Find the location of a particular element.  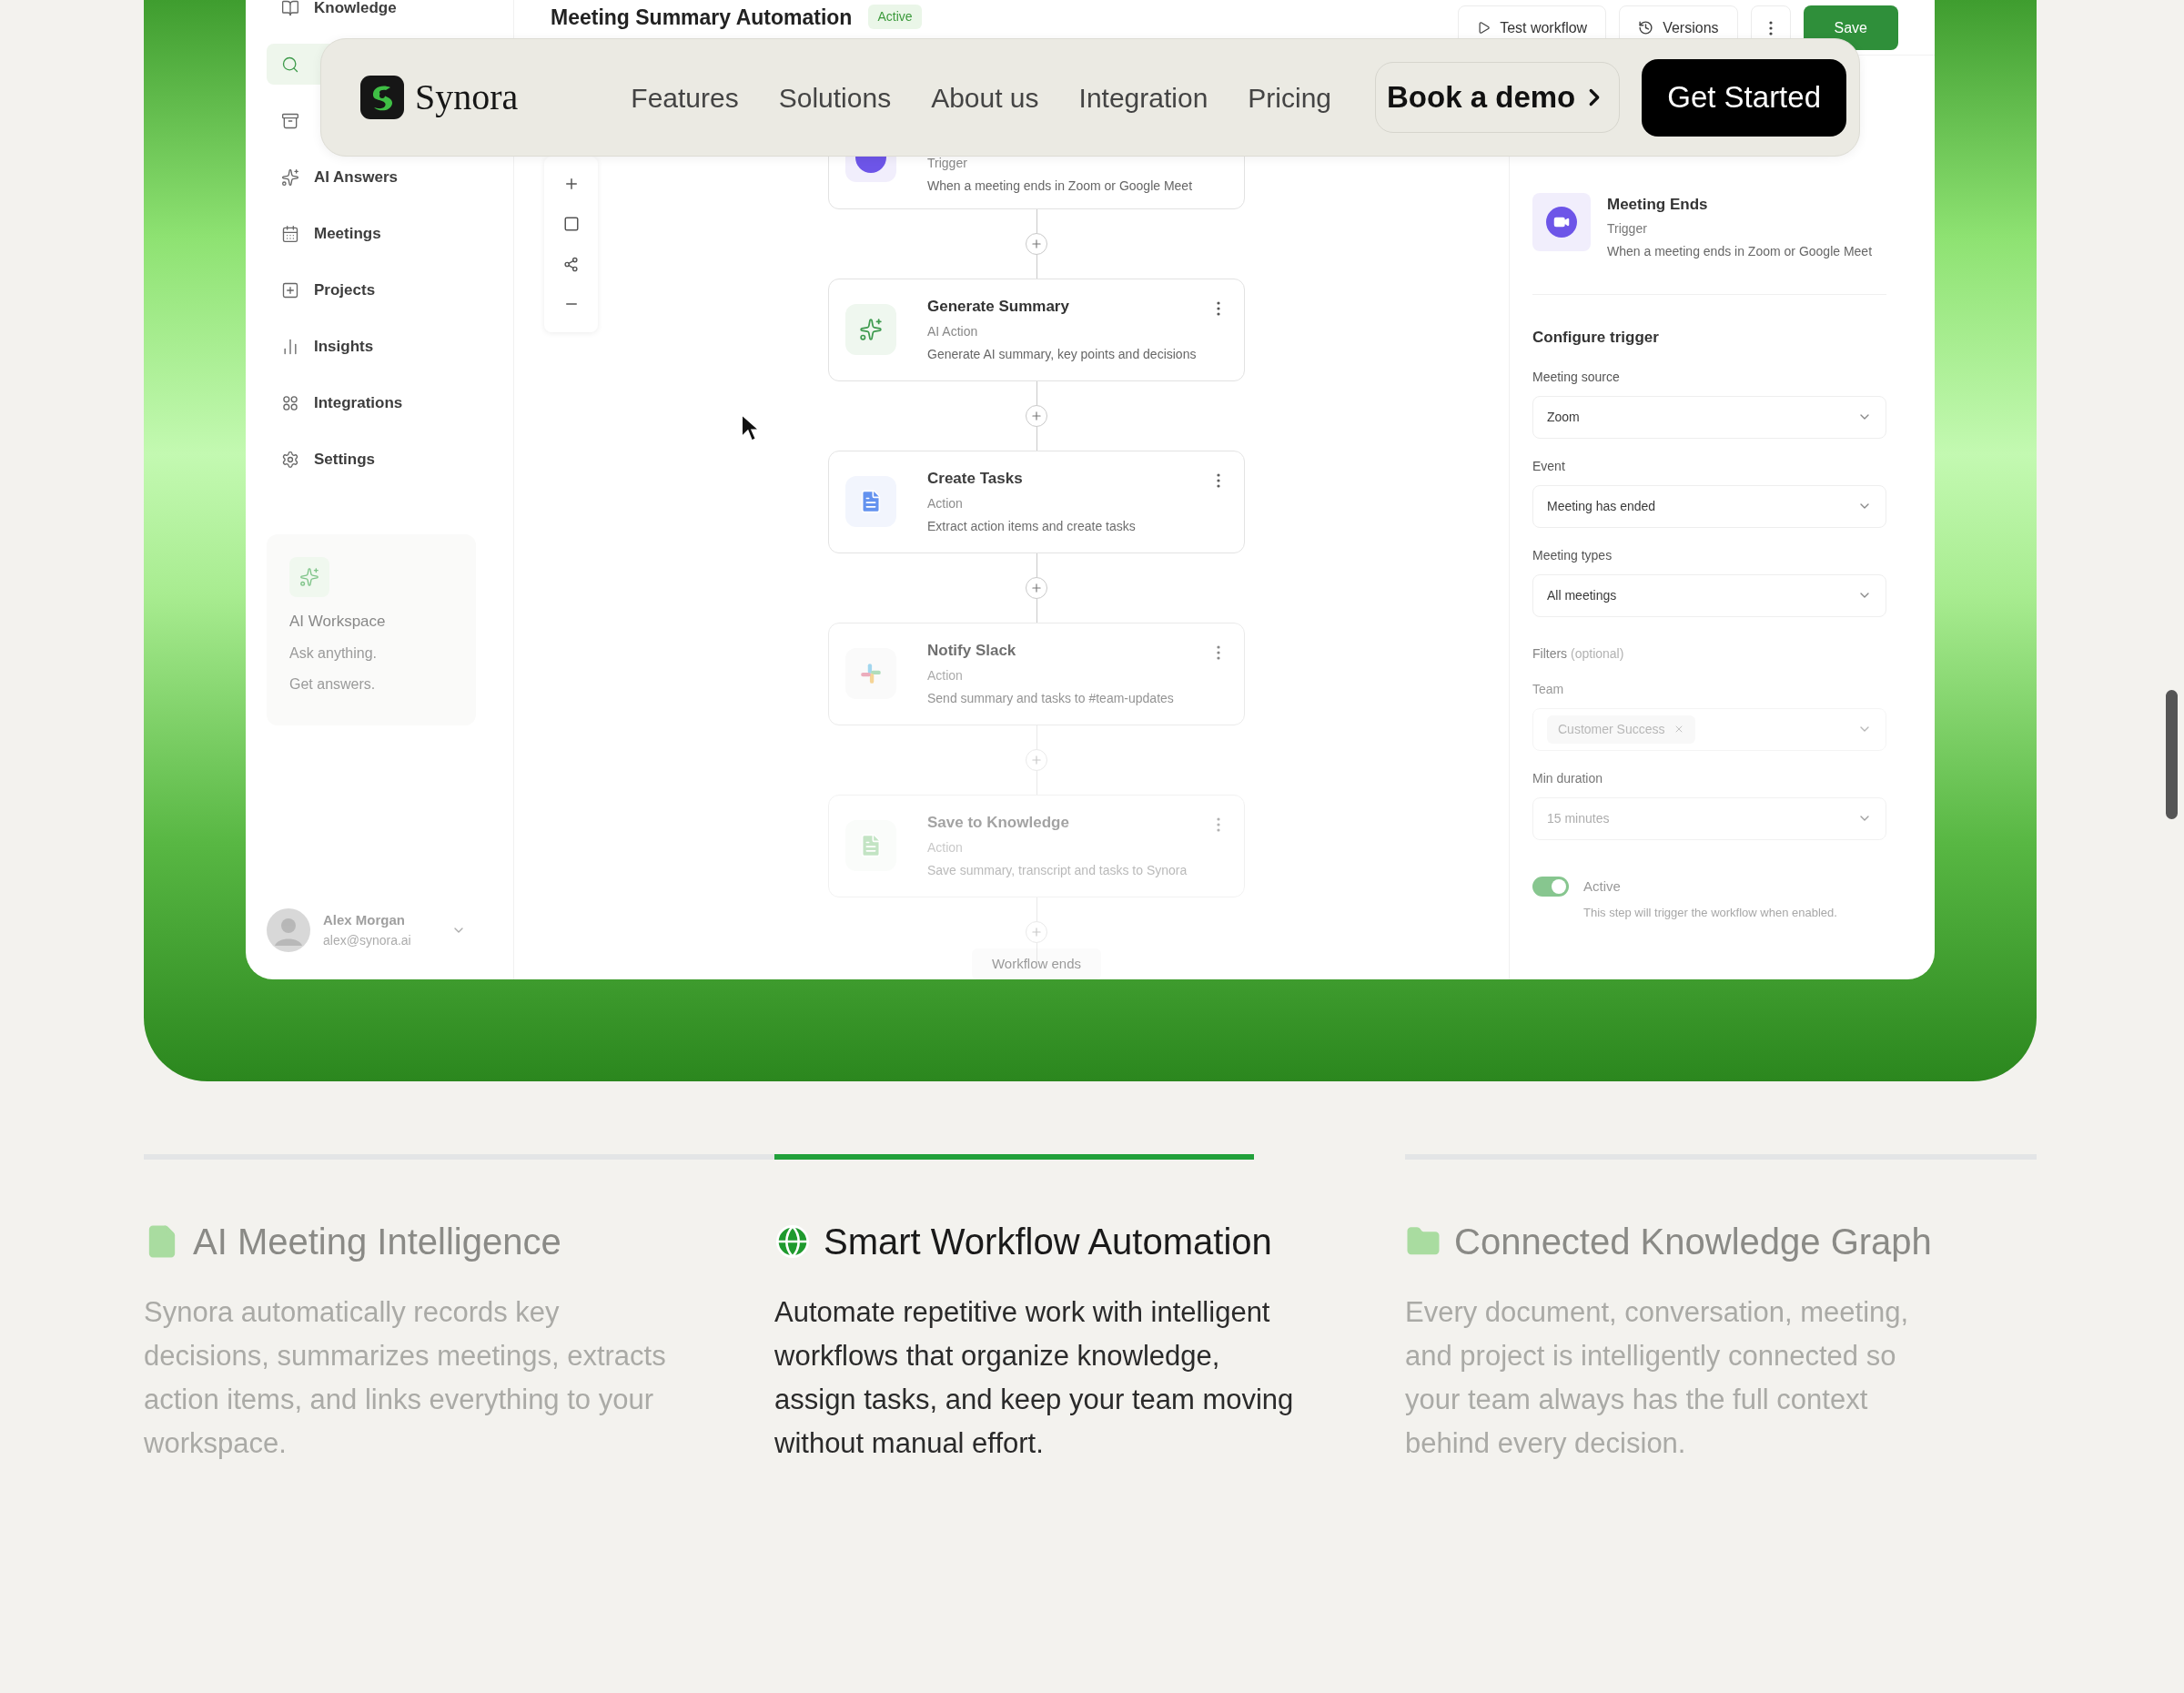

brand-name: Synora is located at coordinates (467, 97).